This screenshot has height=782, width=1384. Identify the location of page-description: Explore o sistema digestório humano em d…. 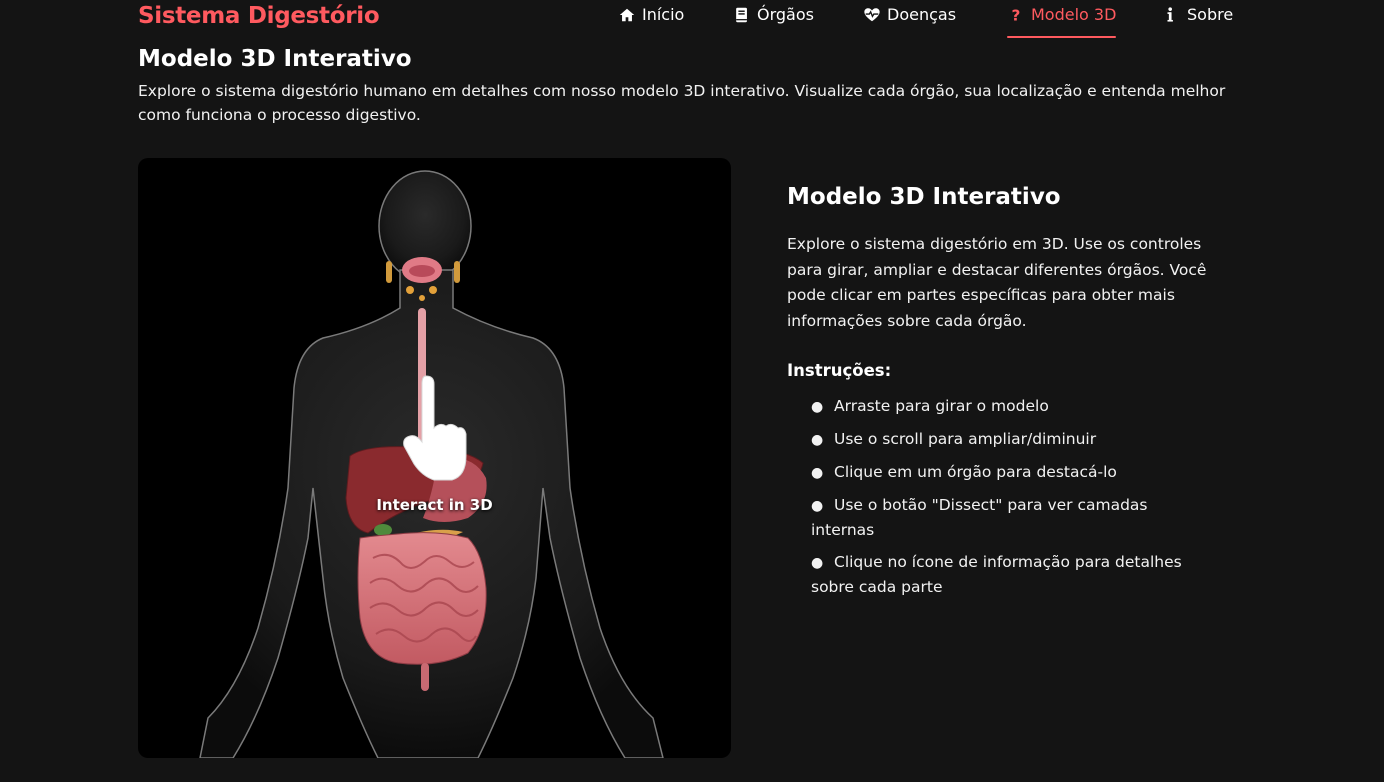
(682, 103).